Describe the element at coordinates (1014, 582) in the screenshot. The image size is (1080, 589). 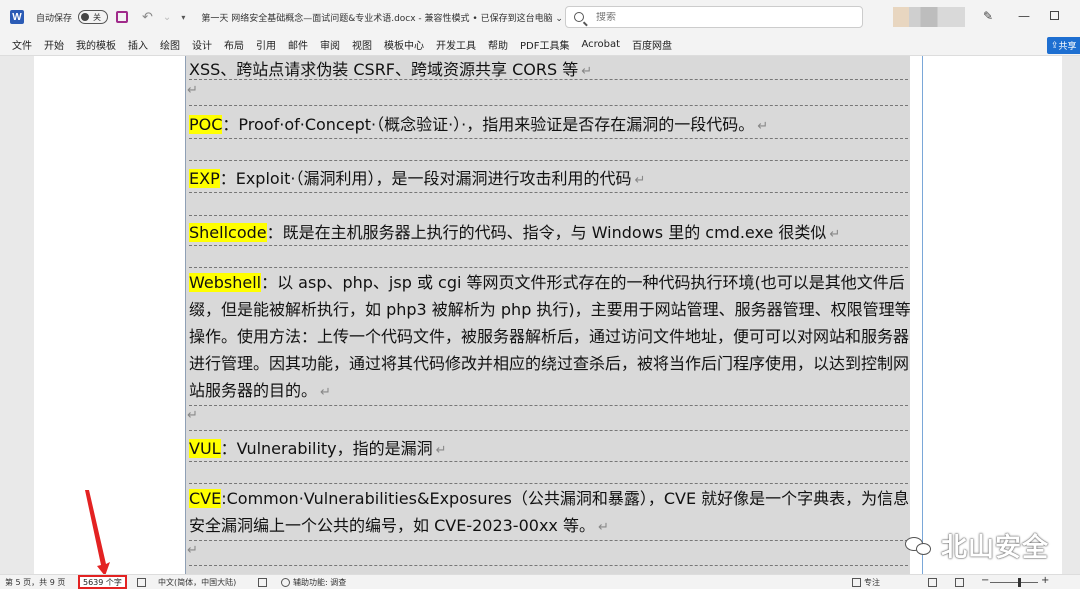
I see `zoom-slider` at that location.